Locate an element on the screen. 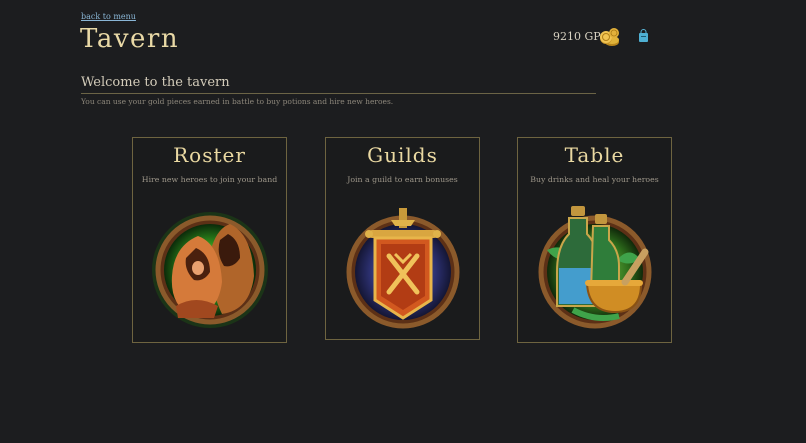 The width and height of the screenshot is (806, 443). roster-card: Roster Hire new heroes to join your band is located at coordinates (209, 240).